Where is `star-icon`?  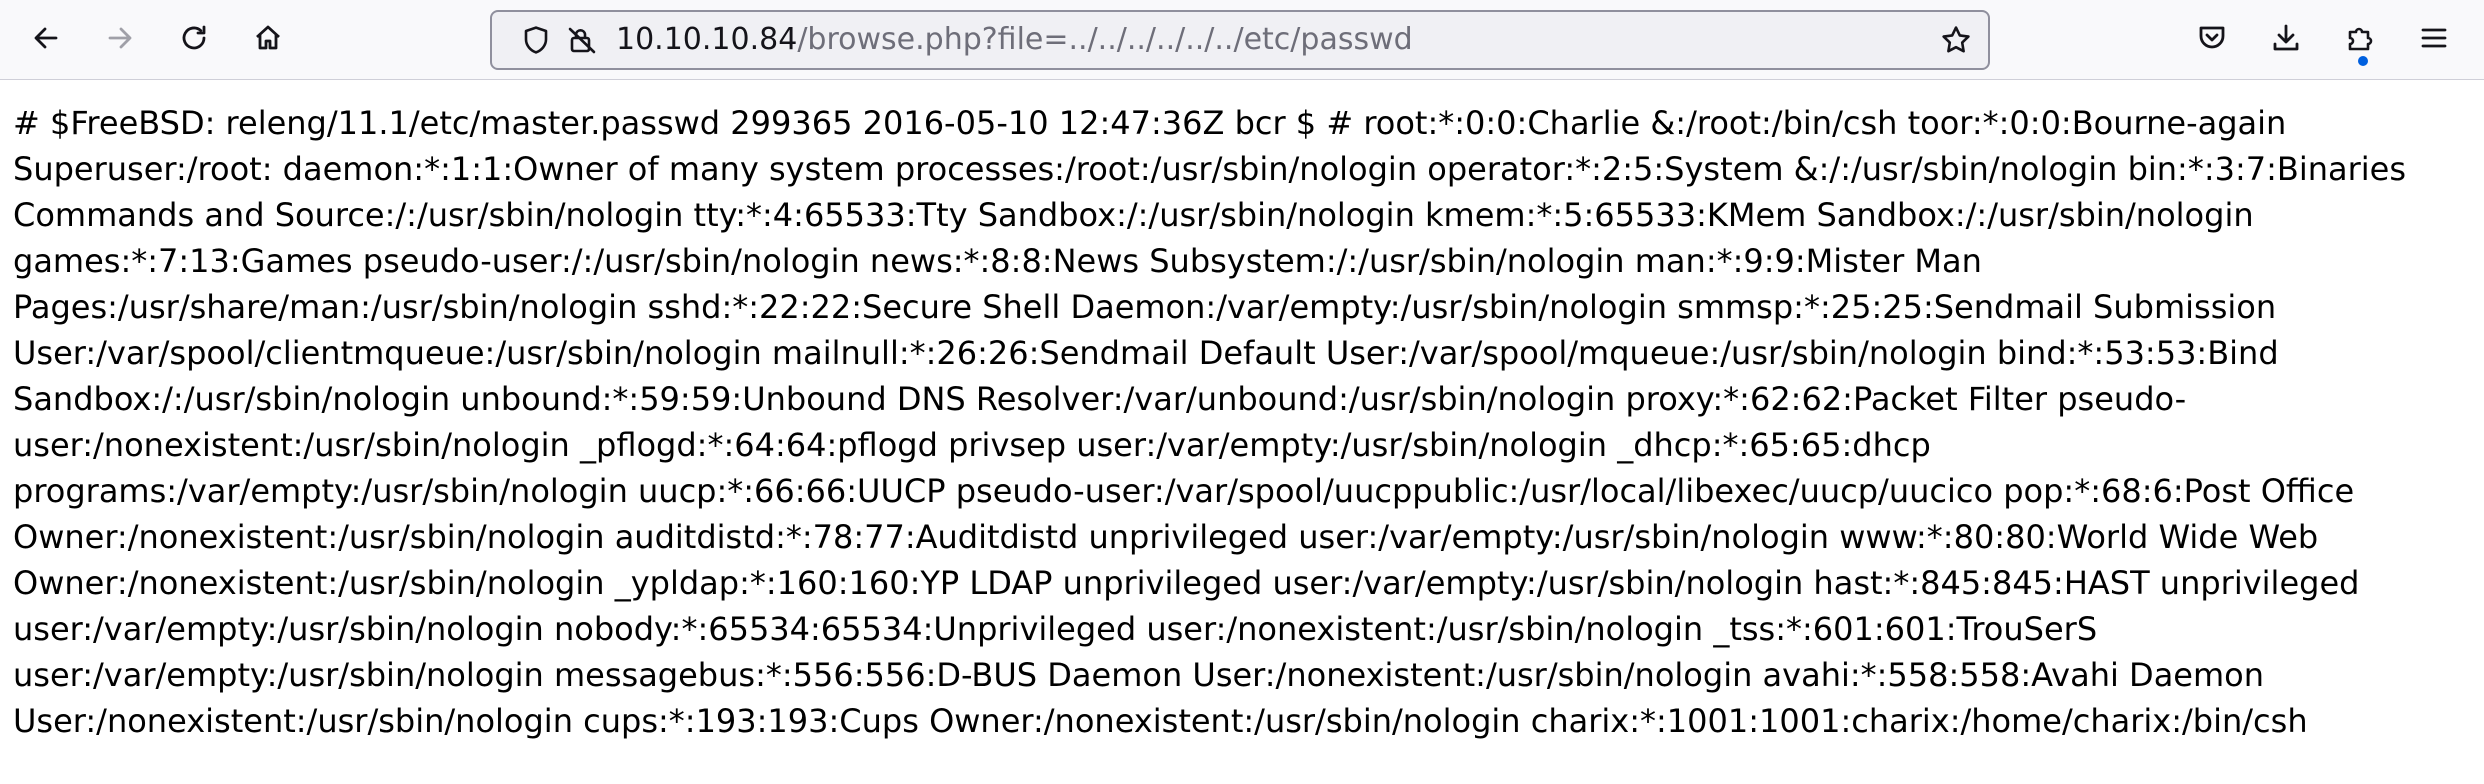
star-icon is located at coordinates (1956, 40).